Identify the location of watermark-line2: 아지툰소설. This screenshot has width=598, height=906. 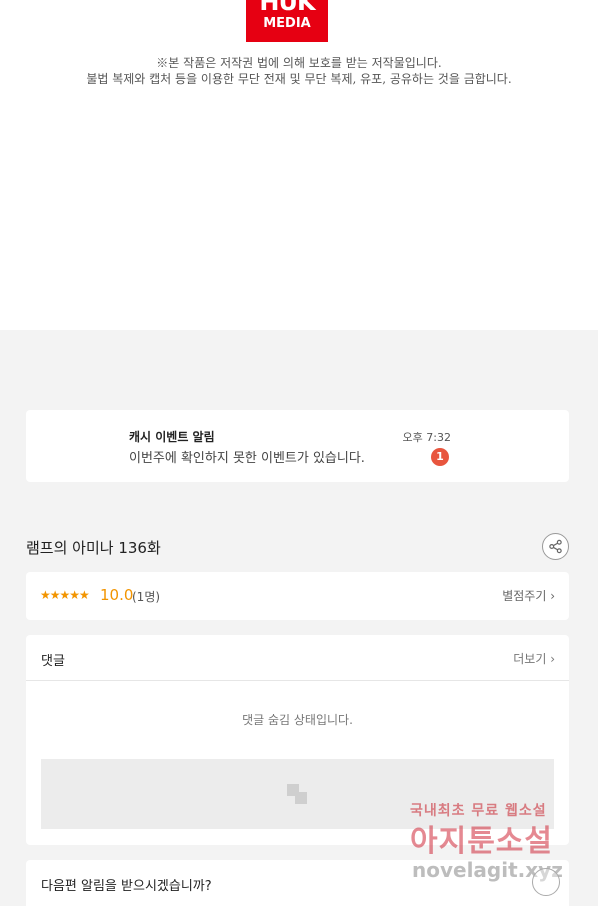
(481, 841).